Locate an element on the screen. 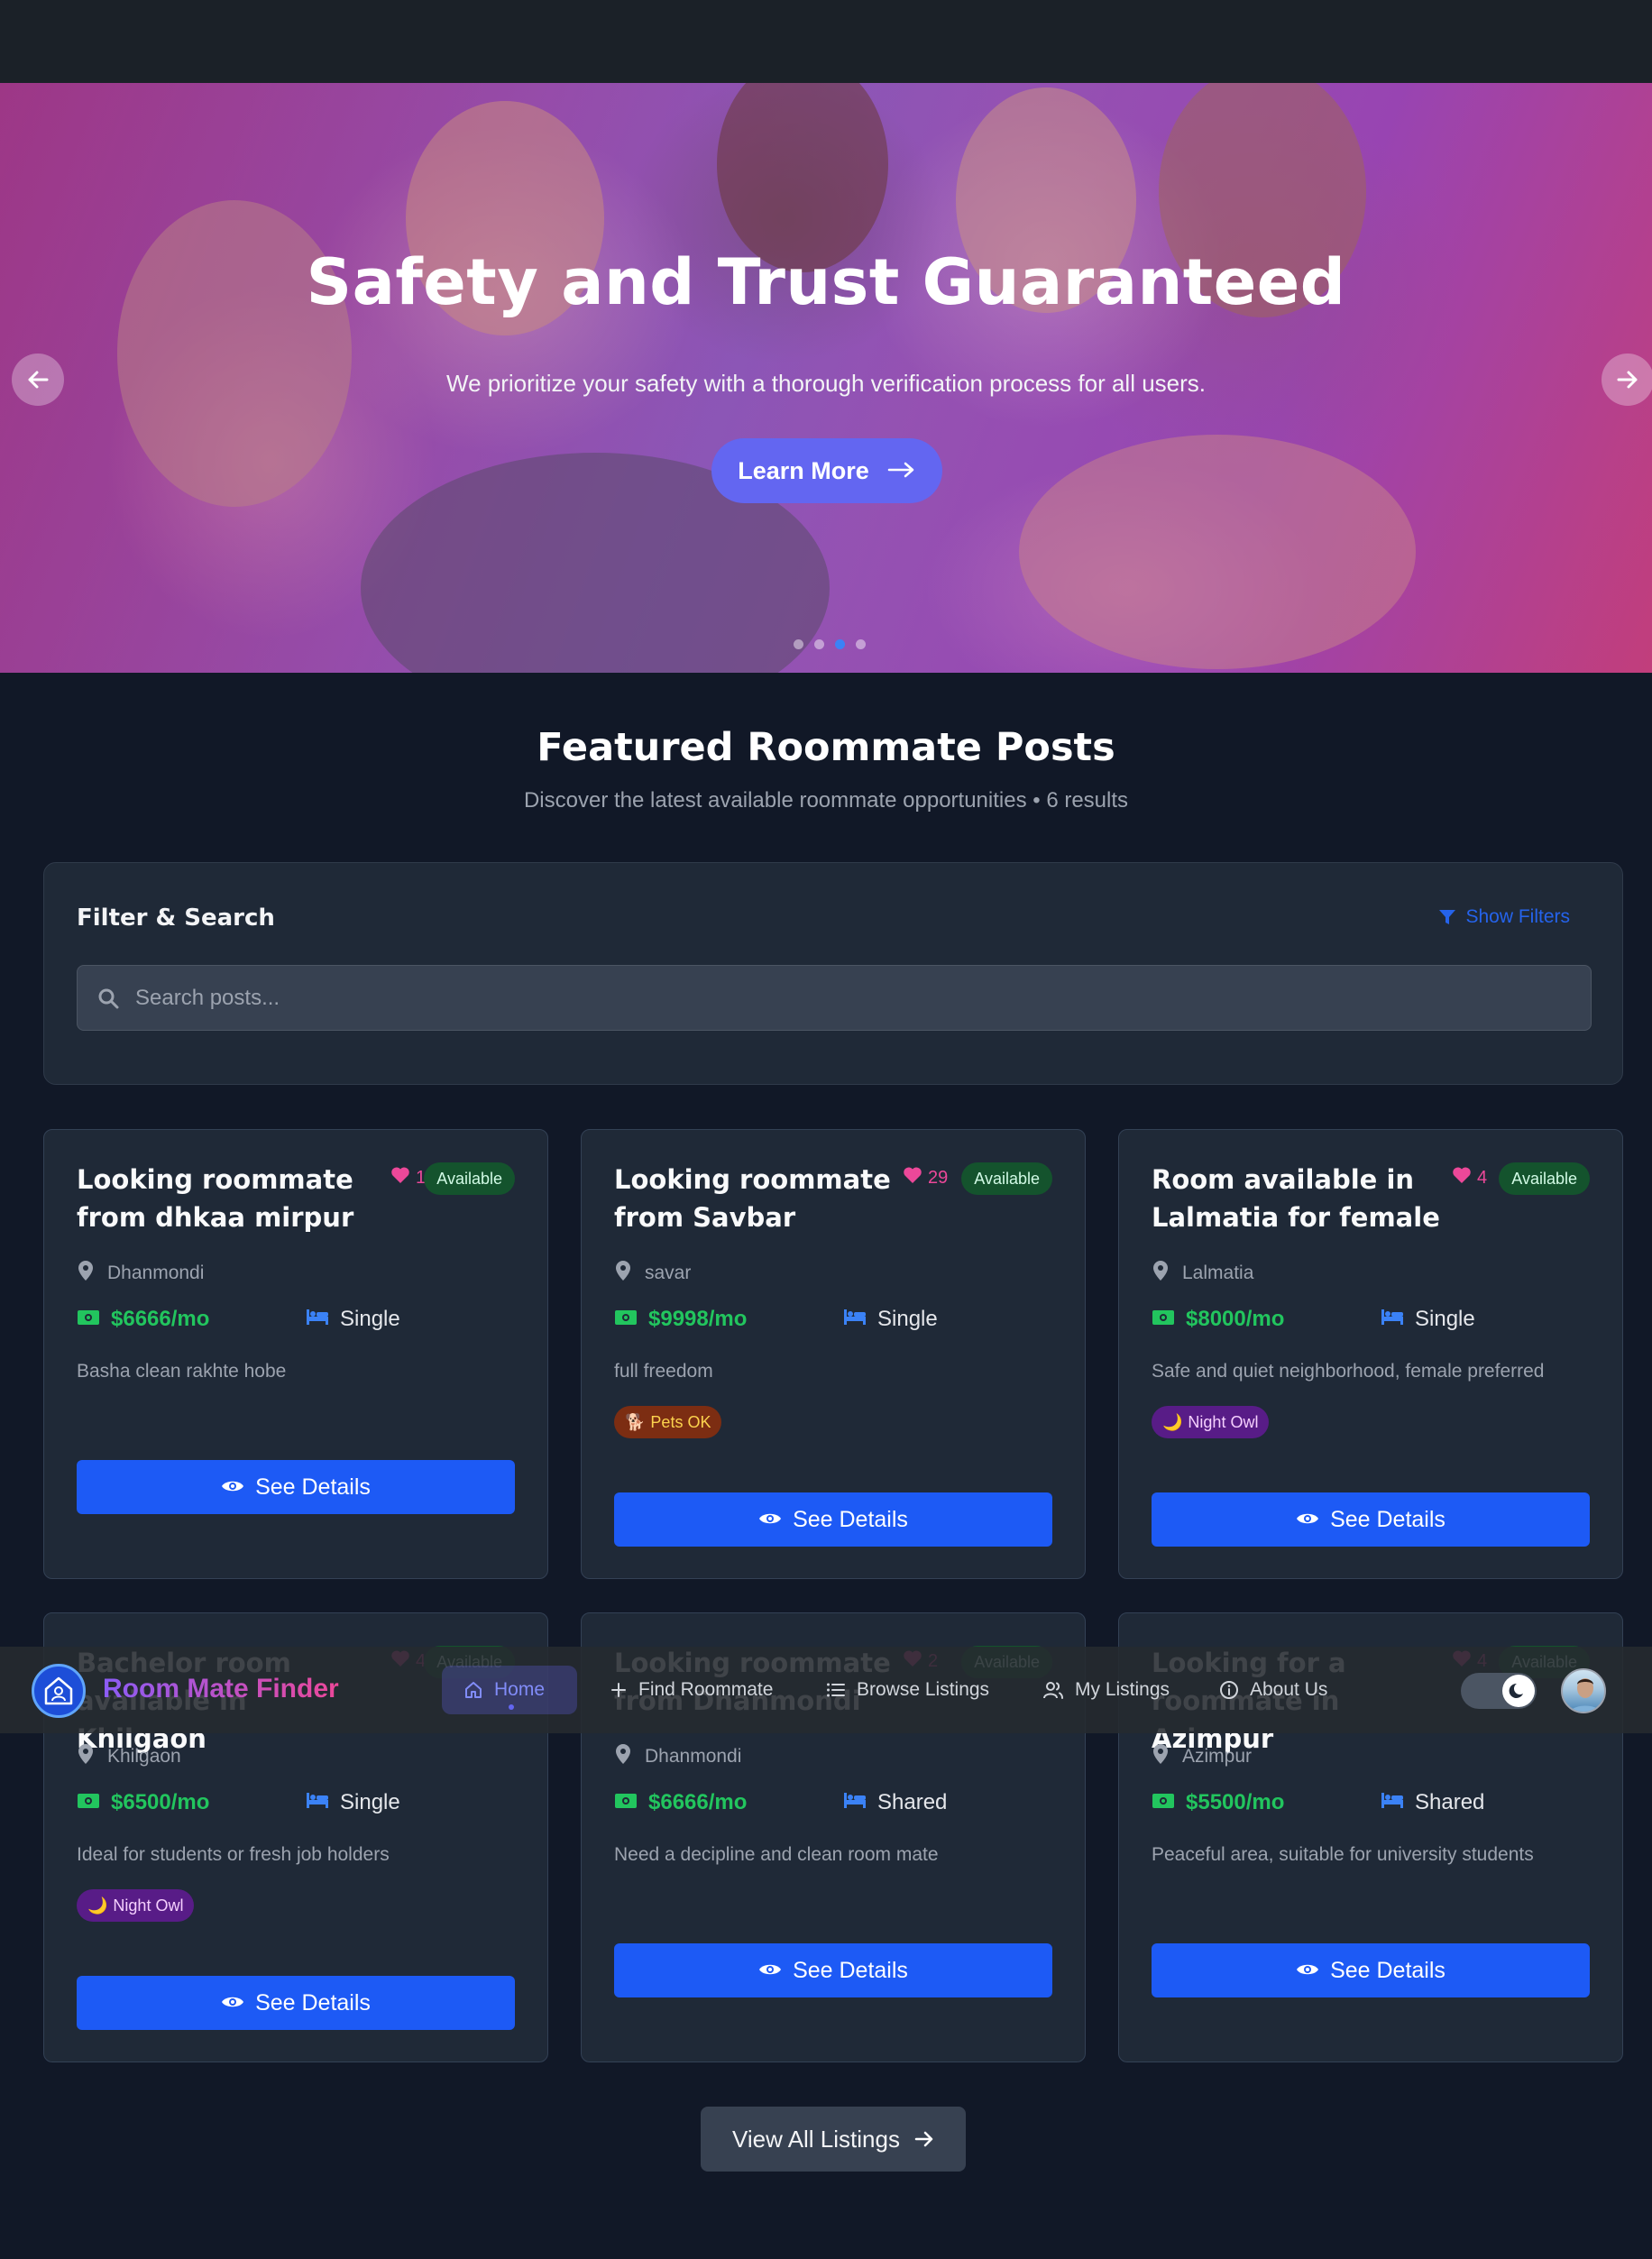 The image size is (1652, 2259). search-field is located at coordinates (834, 998).